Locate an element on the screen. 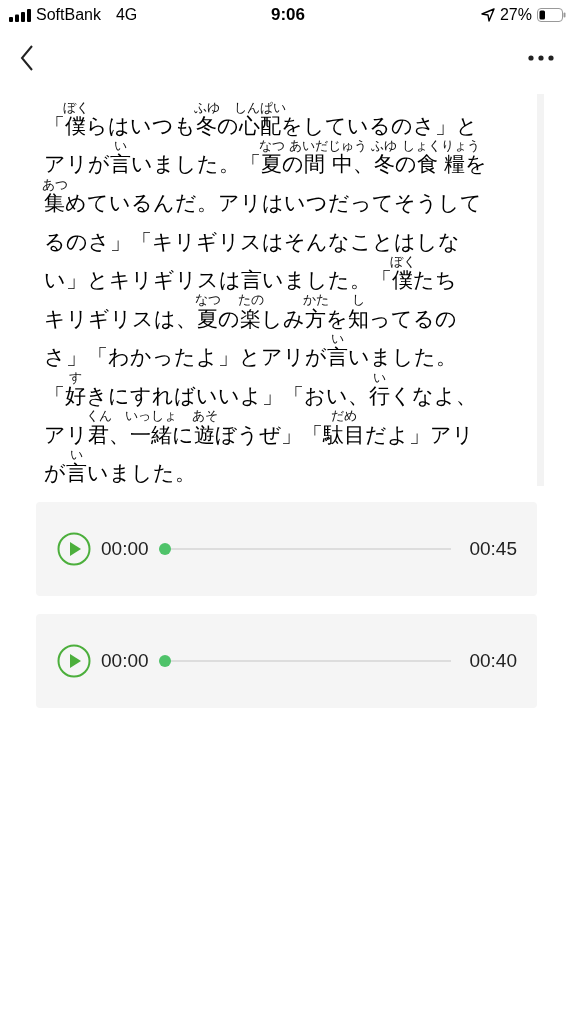  back-button is located at coordinates (27, 58).